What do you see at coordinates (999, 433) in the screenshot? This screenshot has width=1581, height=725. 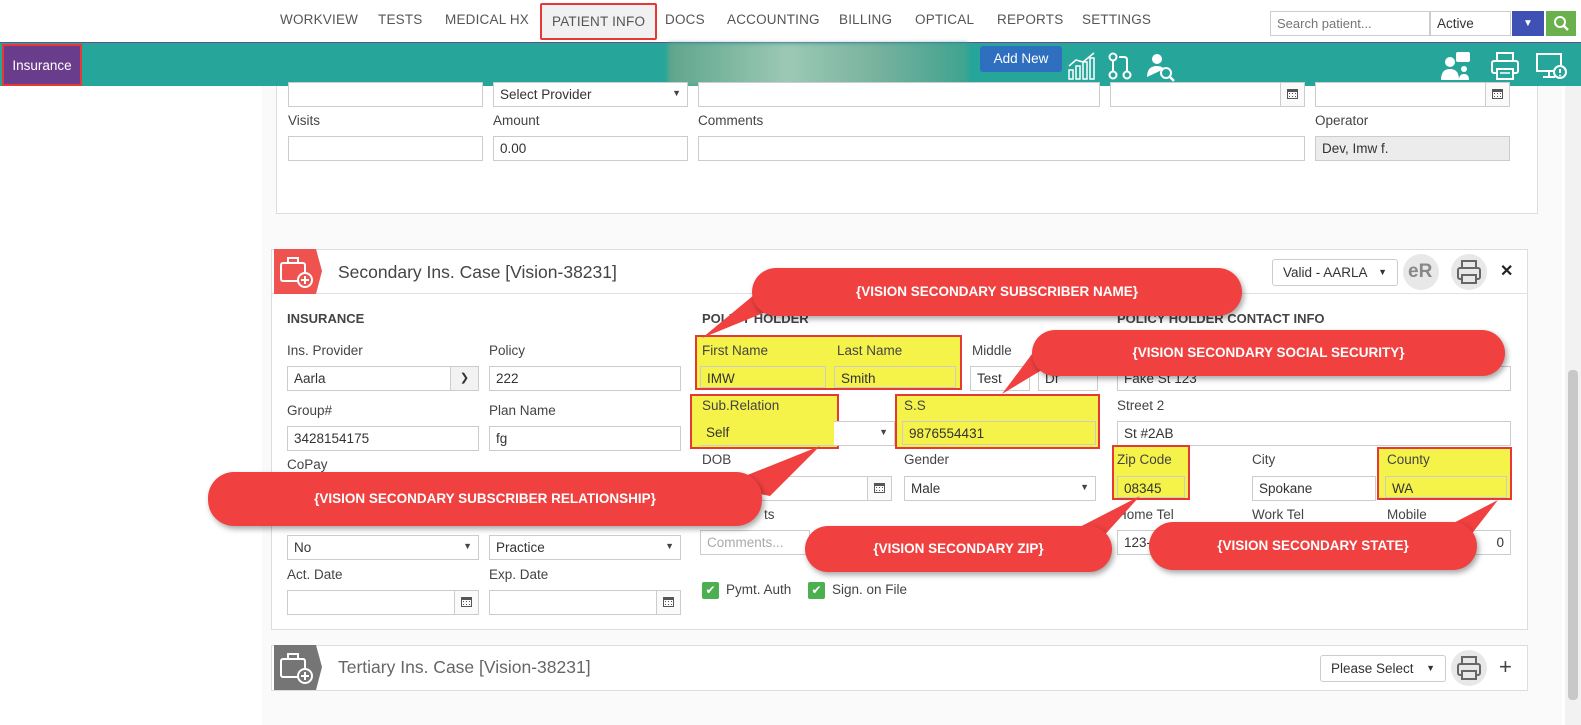 I see `ss-input: 9876554431` at bounding box center [999, 433].